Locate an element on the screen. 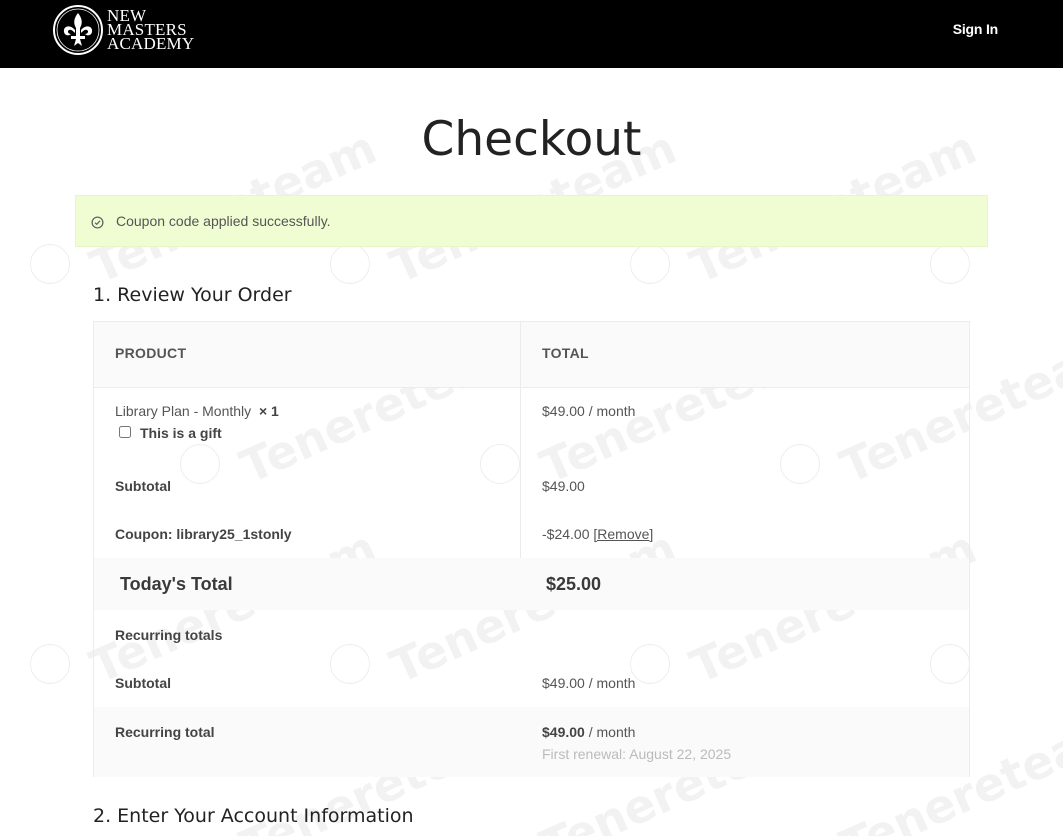 The image size is (1063, 836). column-header-total: TOTAL is located at coordinates (565, 353).